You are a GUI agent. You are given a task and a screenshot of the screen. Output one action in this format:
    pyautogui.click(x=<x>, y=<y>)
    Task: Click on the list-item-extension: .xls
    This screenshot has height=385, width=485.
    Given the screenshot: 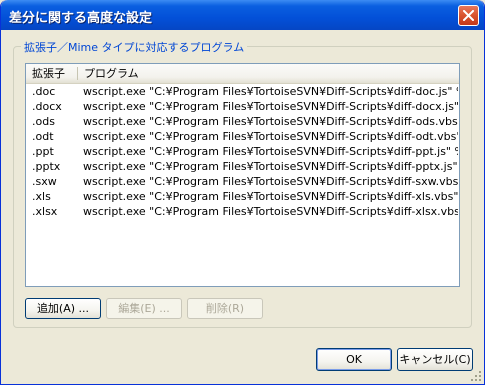 What is the action you would take?
    pyautogui.click(x=41, y=196)
    